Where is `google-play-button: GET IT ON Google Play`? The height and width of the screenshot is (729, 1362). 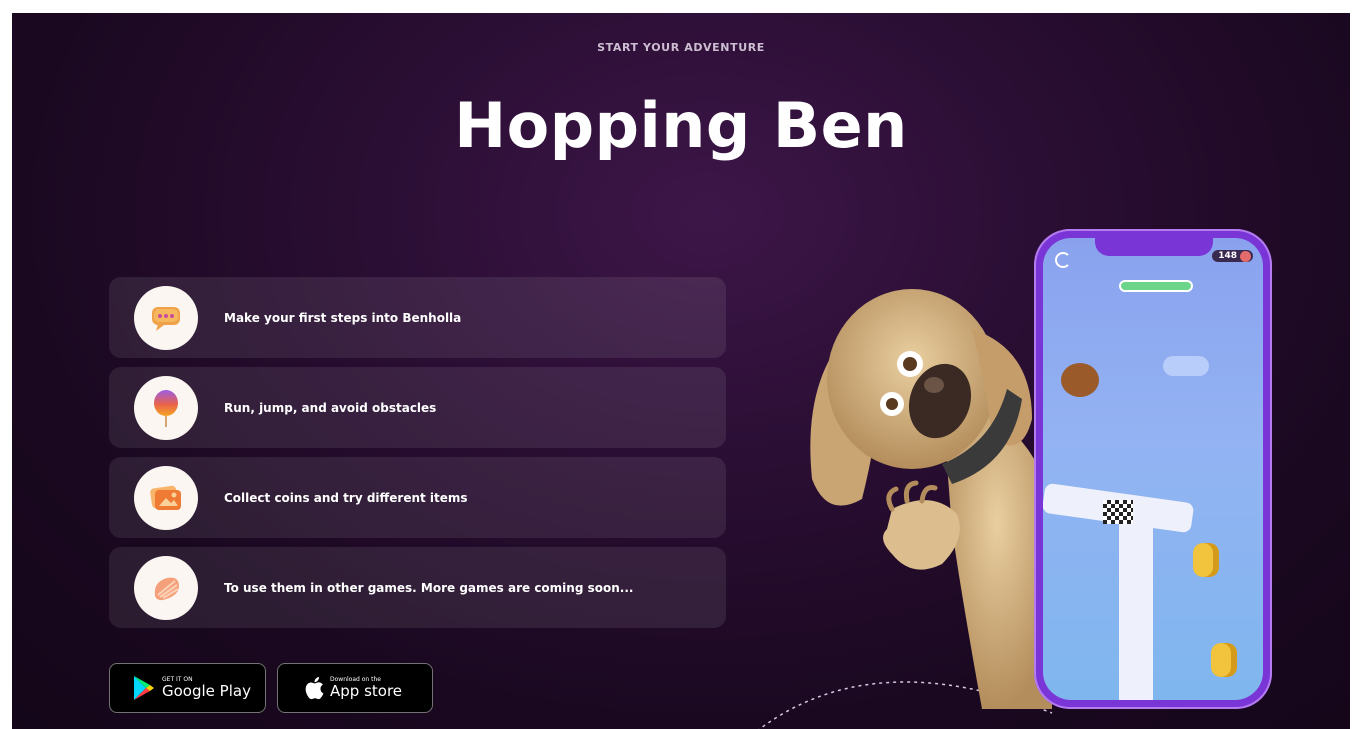
google-play-button: GET IT ON Google Play is located at coordinates (187, 688).